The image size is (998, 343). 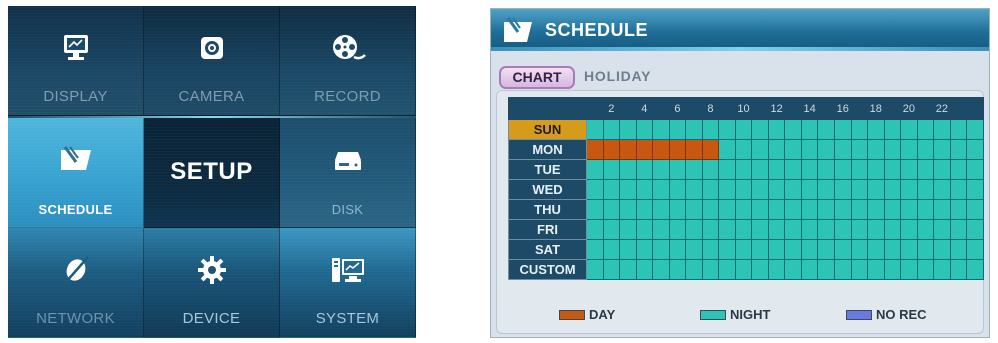 What do you see at coordinates (547, 189) in the screenshot?
I see `day-label: WED` at bounding box center [547, 189].